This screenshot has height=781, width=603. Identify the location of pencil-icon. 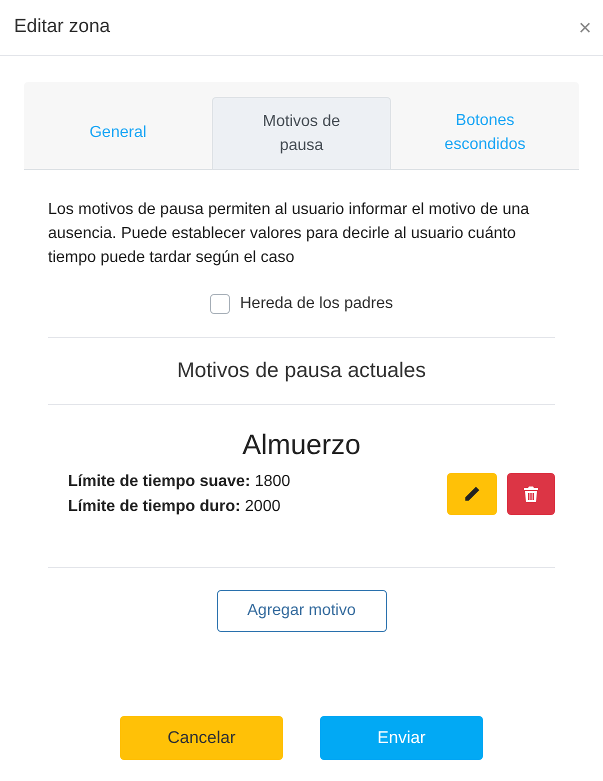
(472, 494).